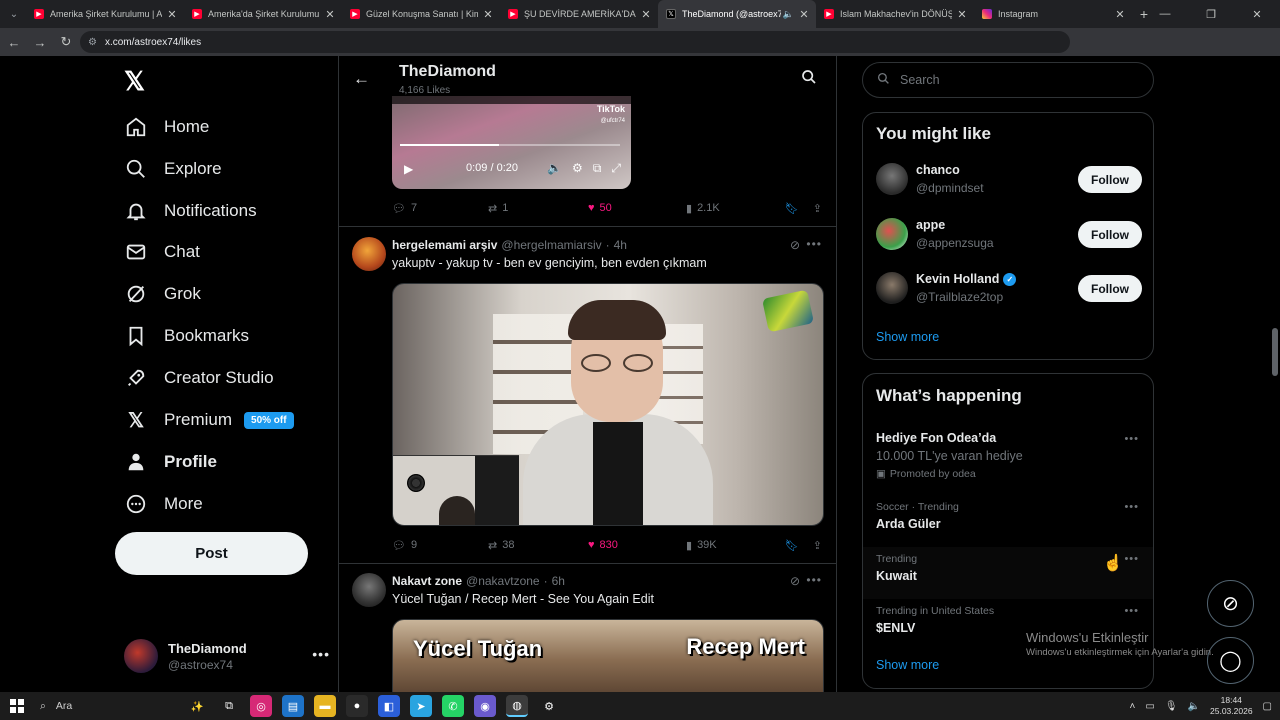  I want to click on taskbar-search: ⌕ Ara ✨, so click(122, 706).